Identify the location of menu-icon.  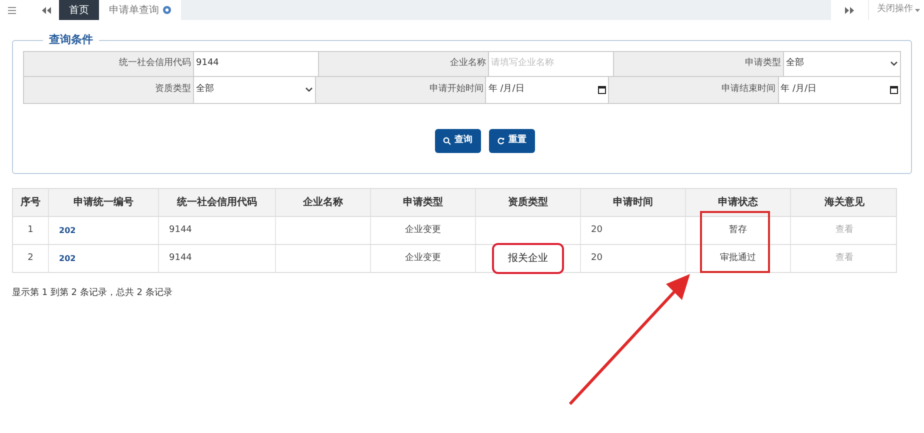
(12, 10).